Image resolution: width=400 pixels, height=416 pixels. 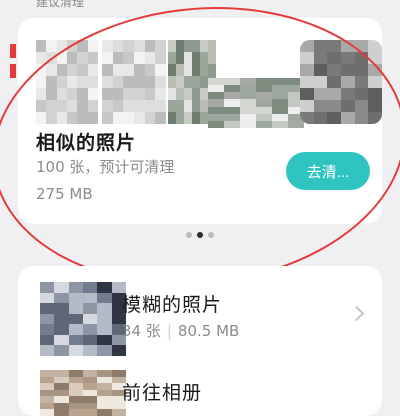 I want to click on similar-photos-title: 相似的照片, so click(x=86, y=143).